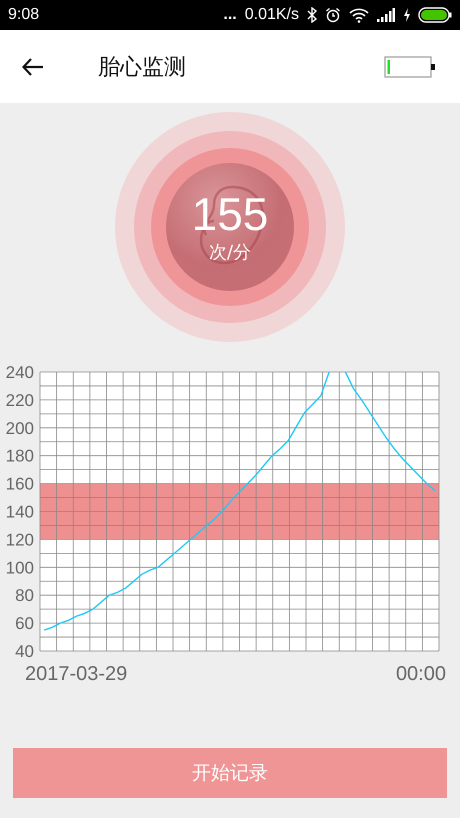 The height and width of the screenshot is (818, 460). I want to click on heart-rate-unit: 次/分, so click(230, 252).